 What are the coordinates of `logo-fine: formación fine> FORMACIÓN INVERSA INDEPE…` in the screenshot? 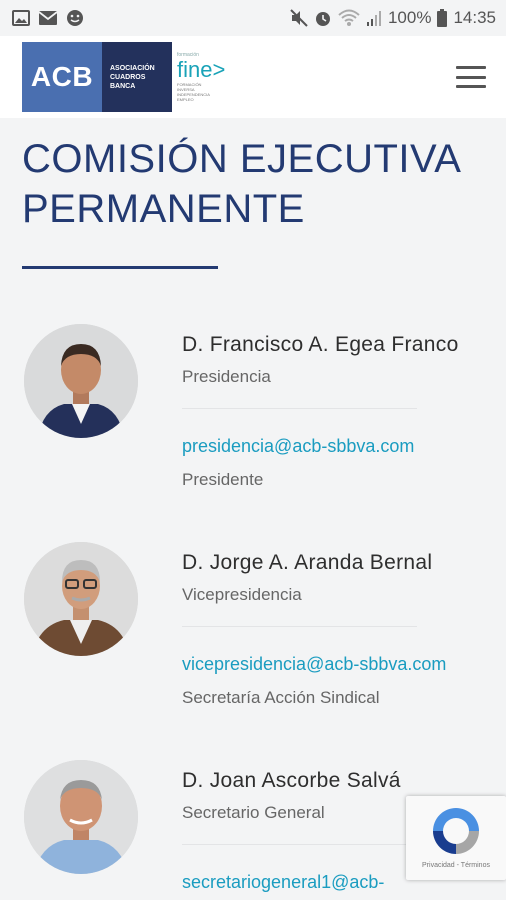 It's located at (198, 77).